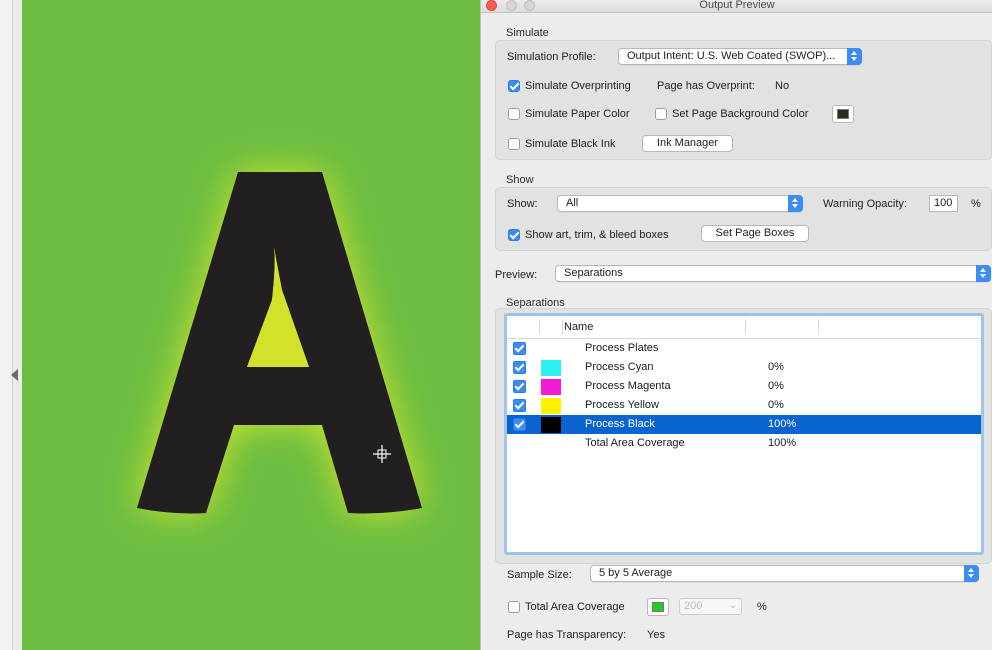  I want to click on table-row: Process Black 100%, so click(744, 424).